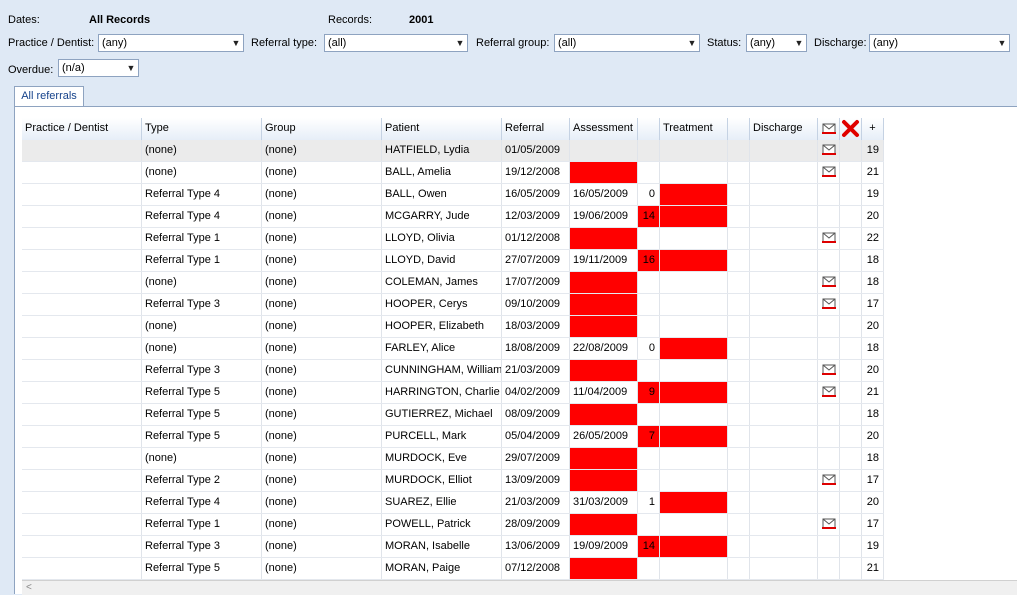 The width and height of the screenshot is (1017, 595). I want to click on col-letter, so click(829, 129).